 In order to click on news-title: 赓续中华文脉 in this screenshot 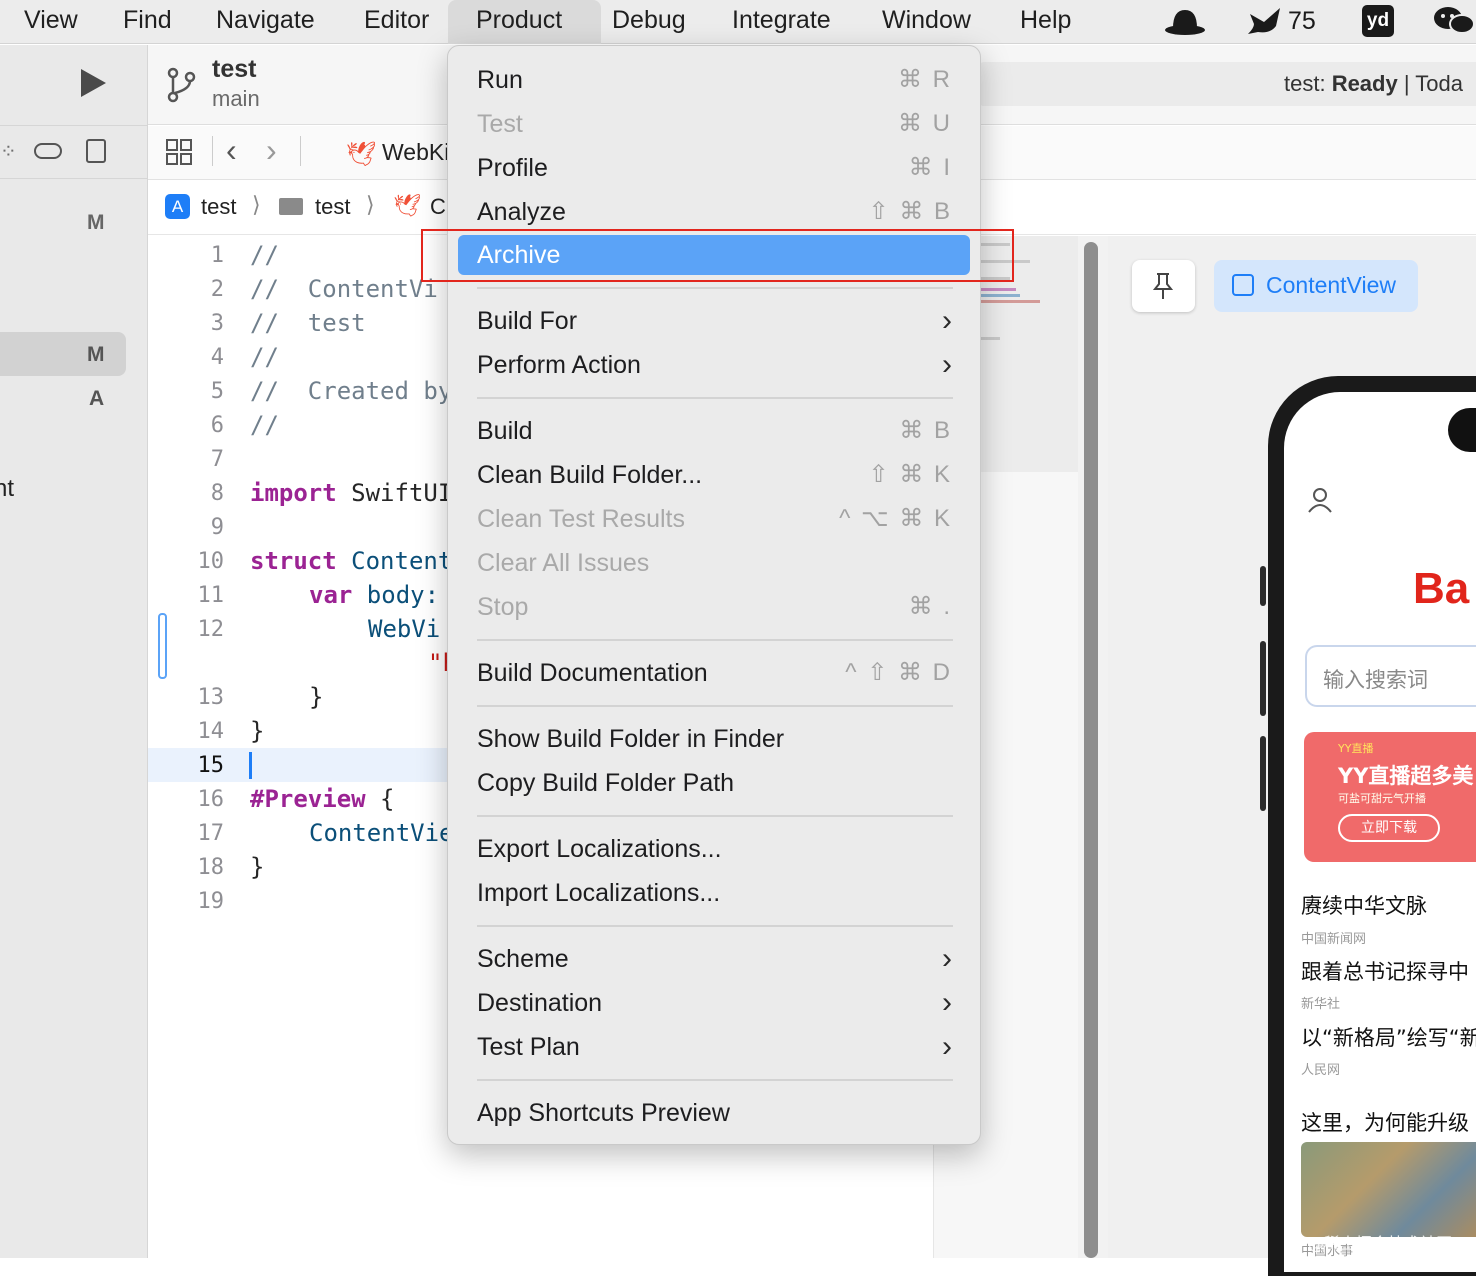, I will do `click(1364, 905)`.